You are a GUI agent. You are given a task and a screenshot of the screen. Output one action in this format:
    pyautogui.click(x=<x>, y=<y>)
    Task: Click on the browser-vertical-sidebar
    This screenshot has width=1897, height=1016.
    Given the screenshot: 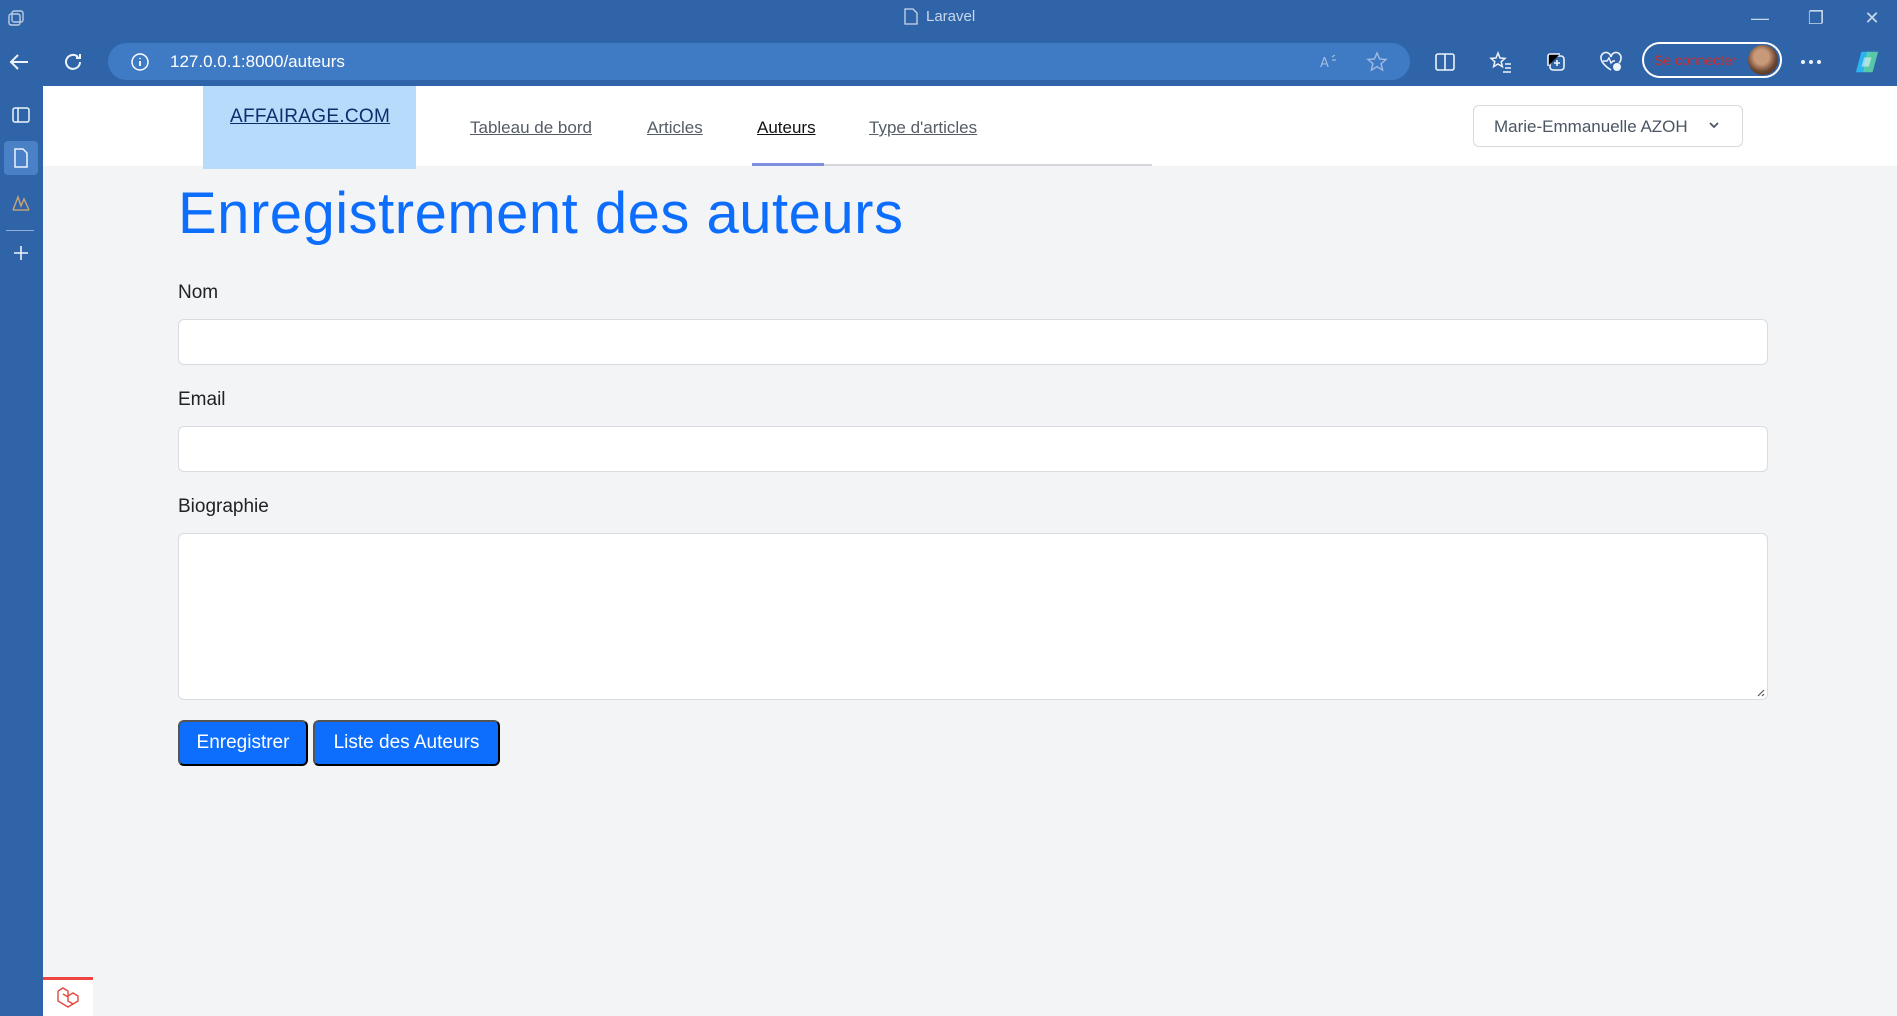 What is the action you would take?
    pyautogui.click(x=21, y=551)
    